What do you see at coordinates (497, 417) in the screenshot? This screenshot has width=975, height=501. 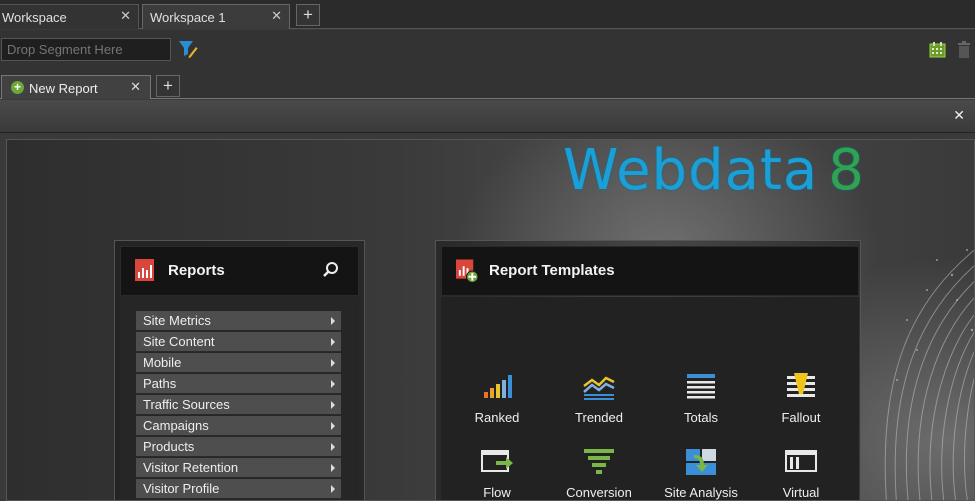 I see `template-label: Ranked` at bounding box center [497, 417].